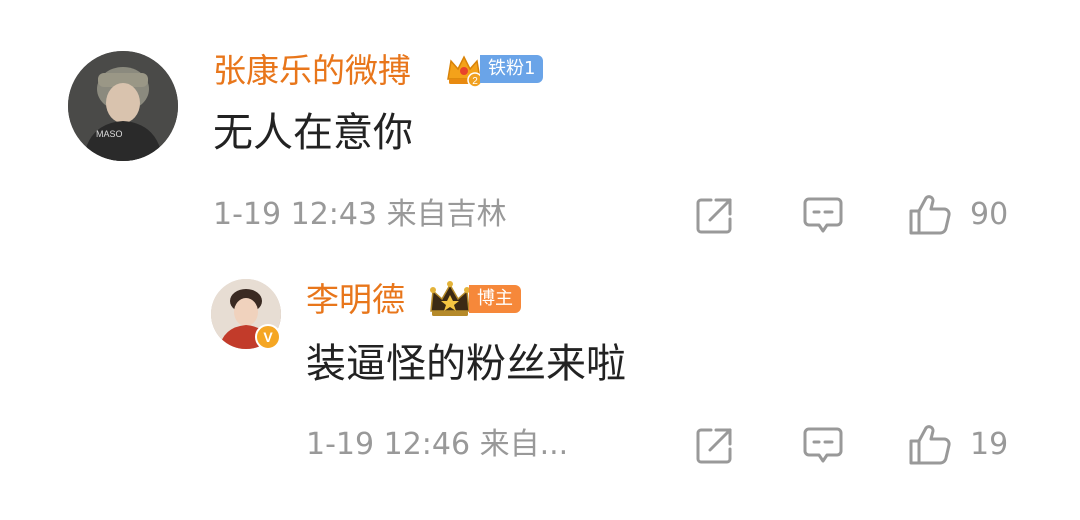 The height and width of the screenshot is (520, 1080). Describe the element at coordinates (268, 337) in the screenshot. I see `verified-badge: V` at that location.